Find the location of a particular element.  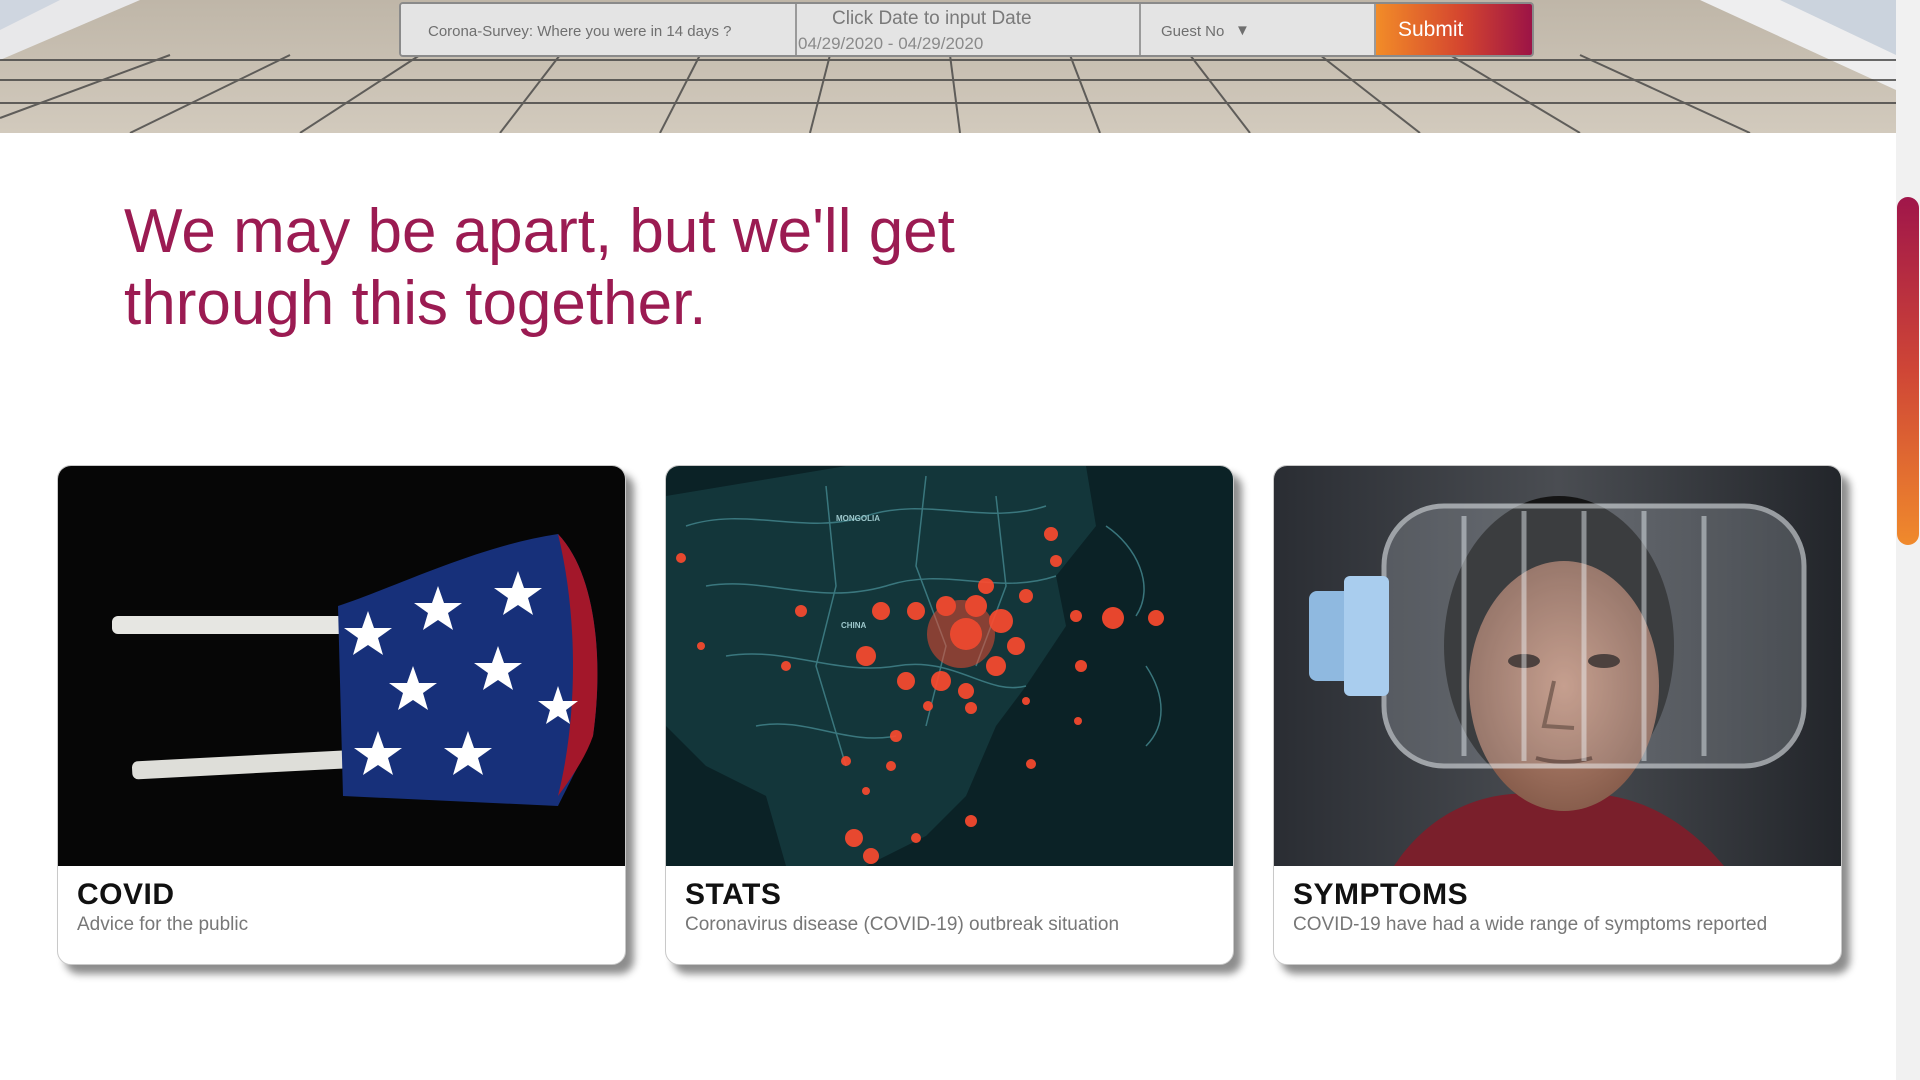

vertical-scrollbar is located at coordinates (1908, 540).